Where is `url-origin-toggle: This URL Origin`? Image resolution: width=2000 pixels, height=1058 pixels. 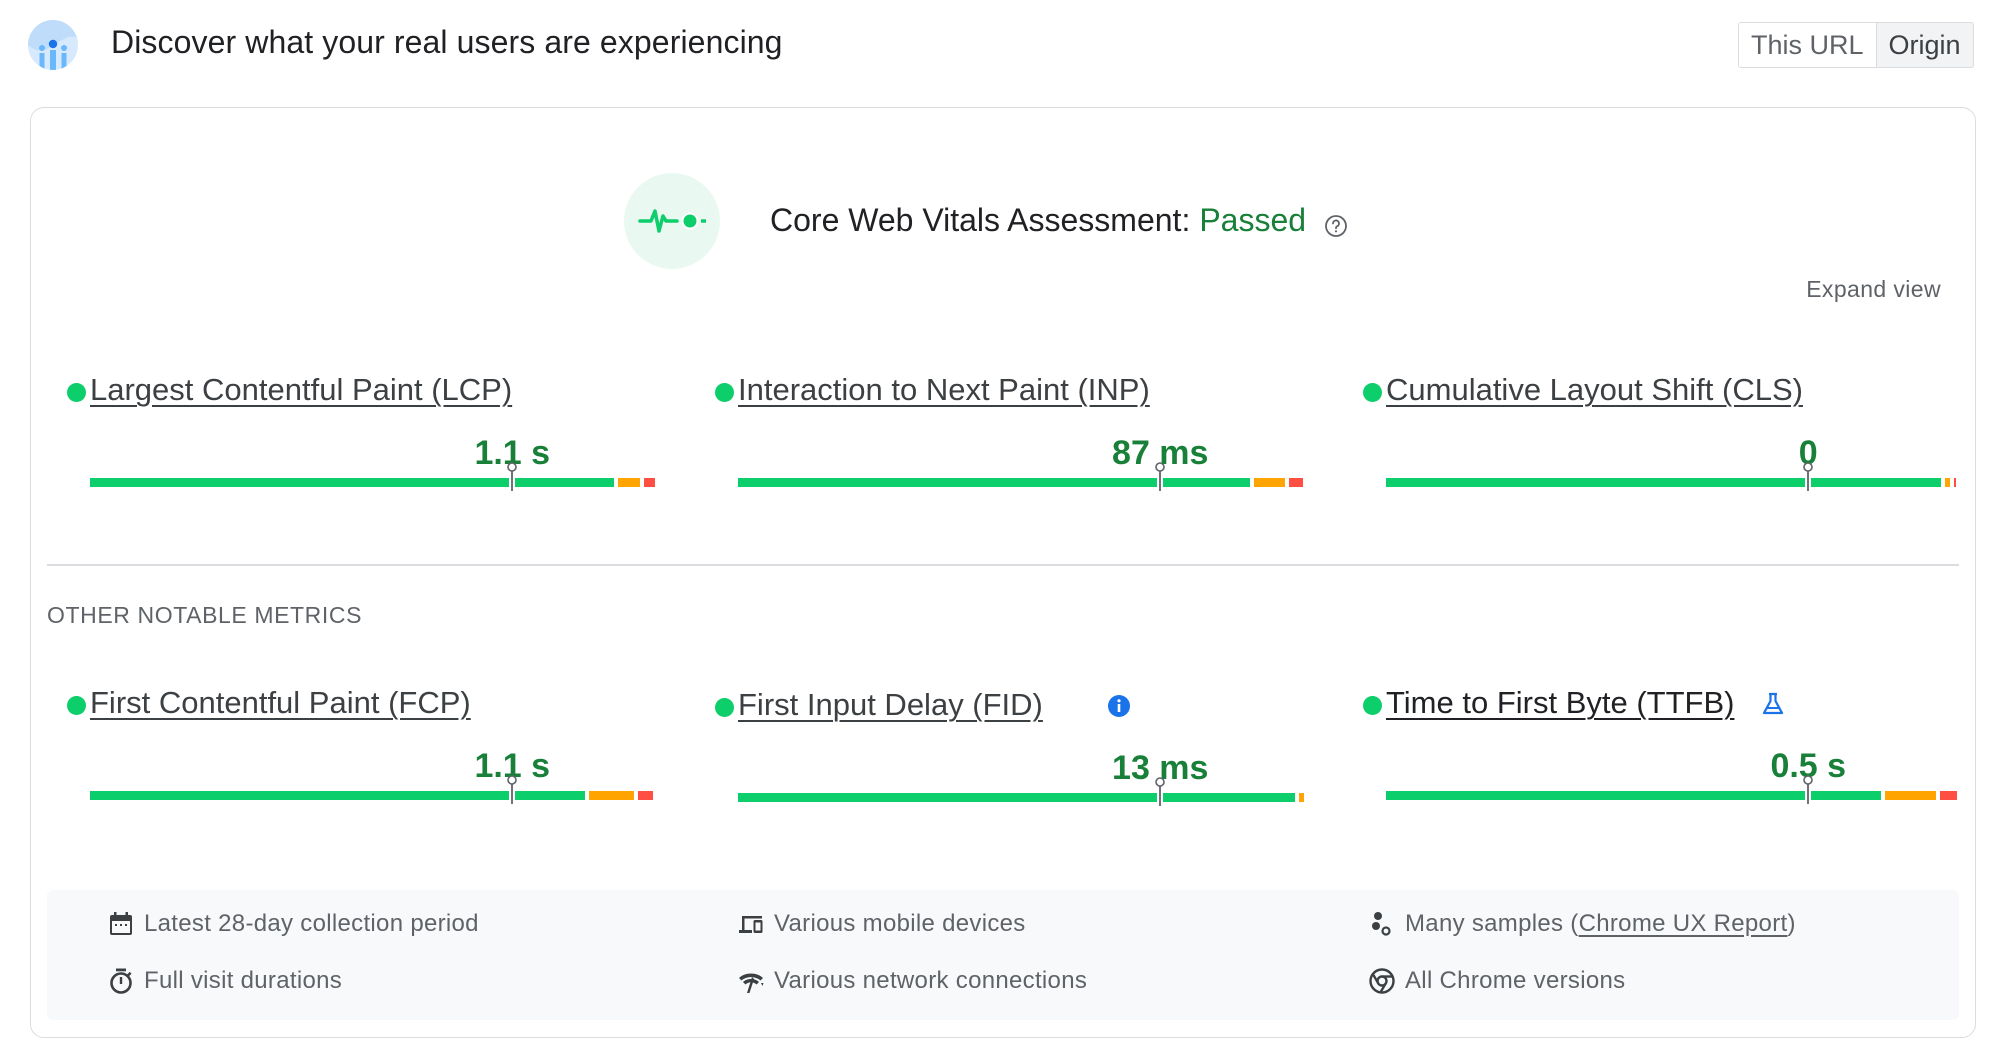 url-origin-toggle: This URL Origin is located at coordinates (1856, 45).